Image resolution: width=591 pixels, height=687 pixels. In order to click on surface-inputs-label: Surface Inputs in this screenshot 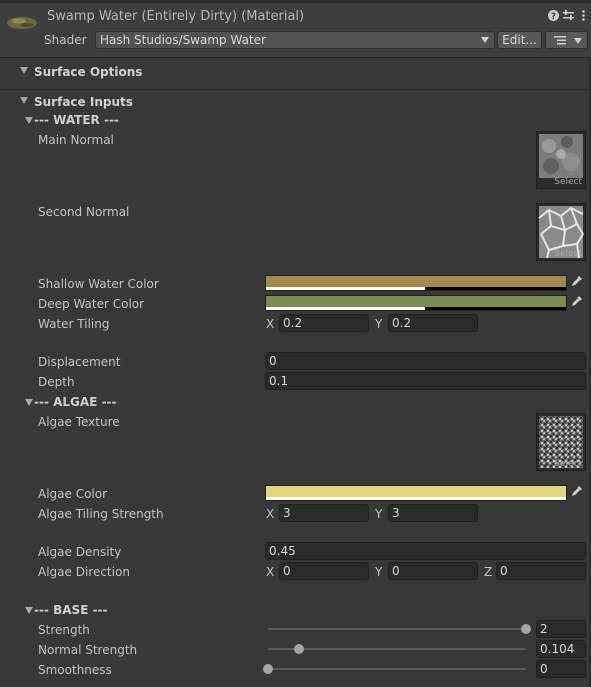, I will do `click(83, 102)`.